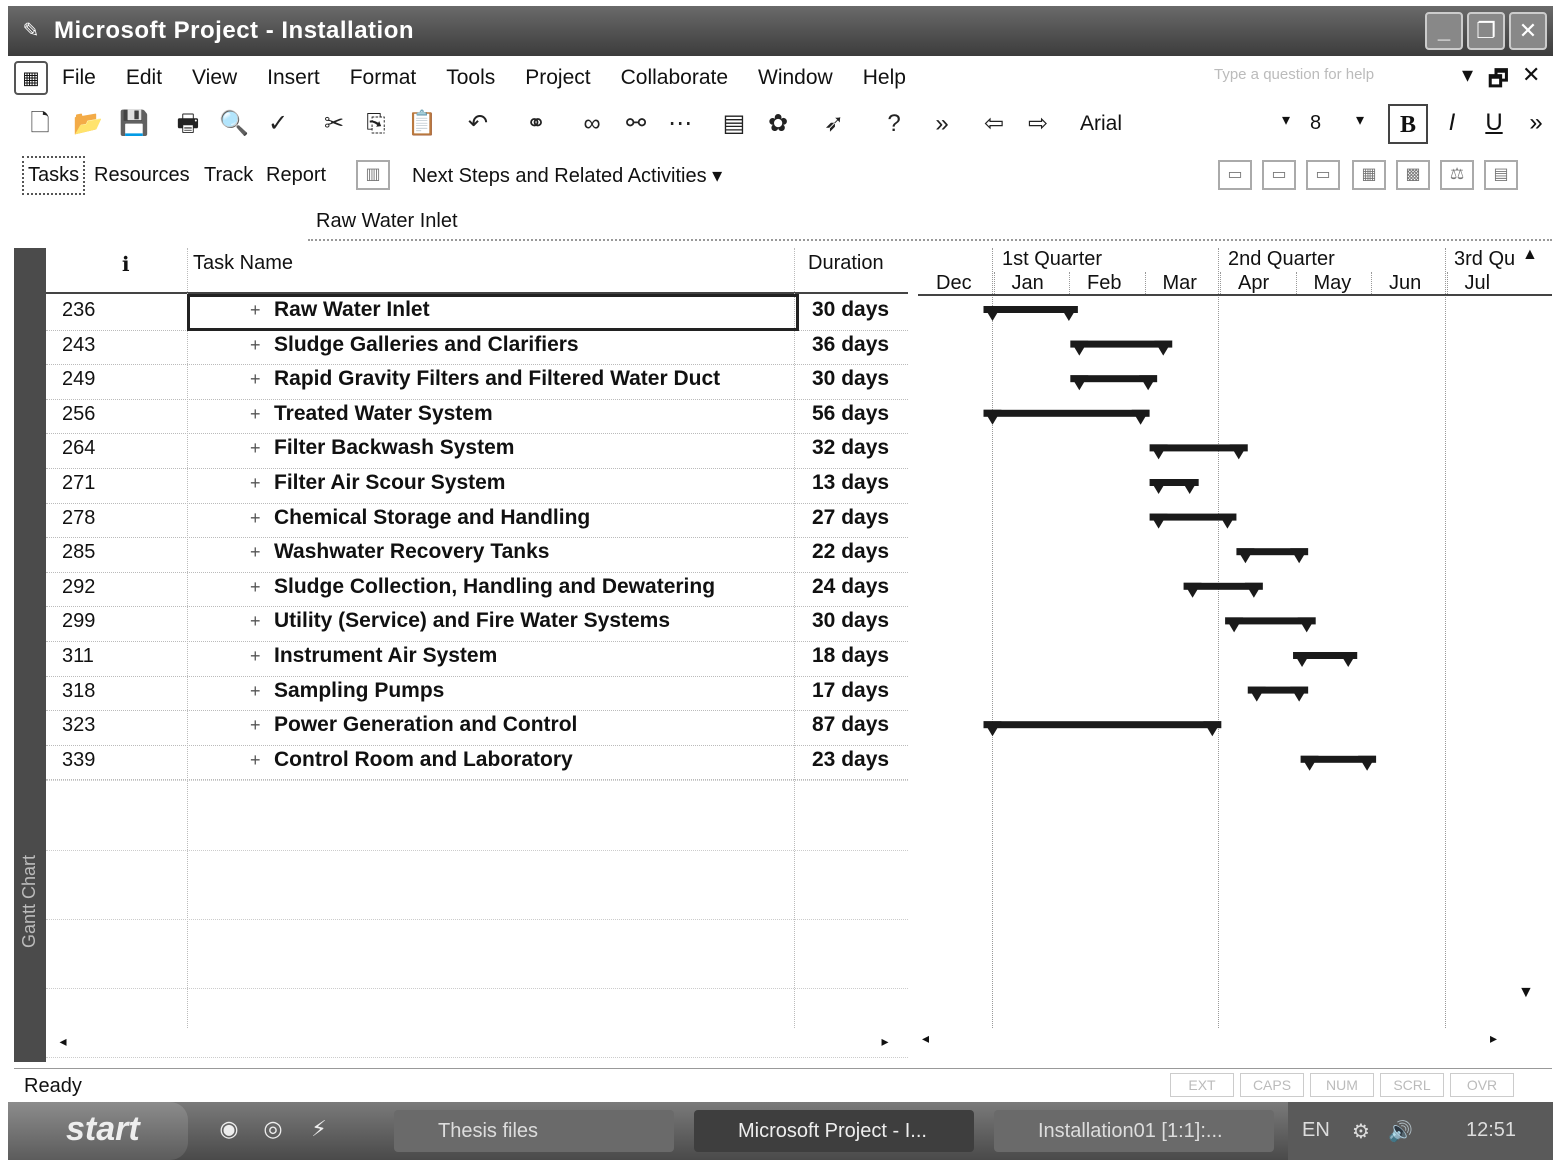 The height and width of the screenshot is (1163, 1558). I want to click on view-icon-1: ▭, so click(1235, 175).